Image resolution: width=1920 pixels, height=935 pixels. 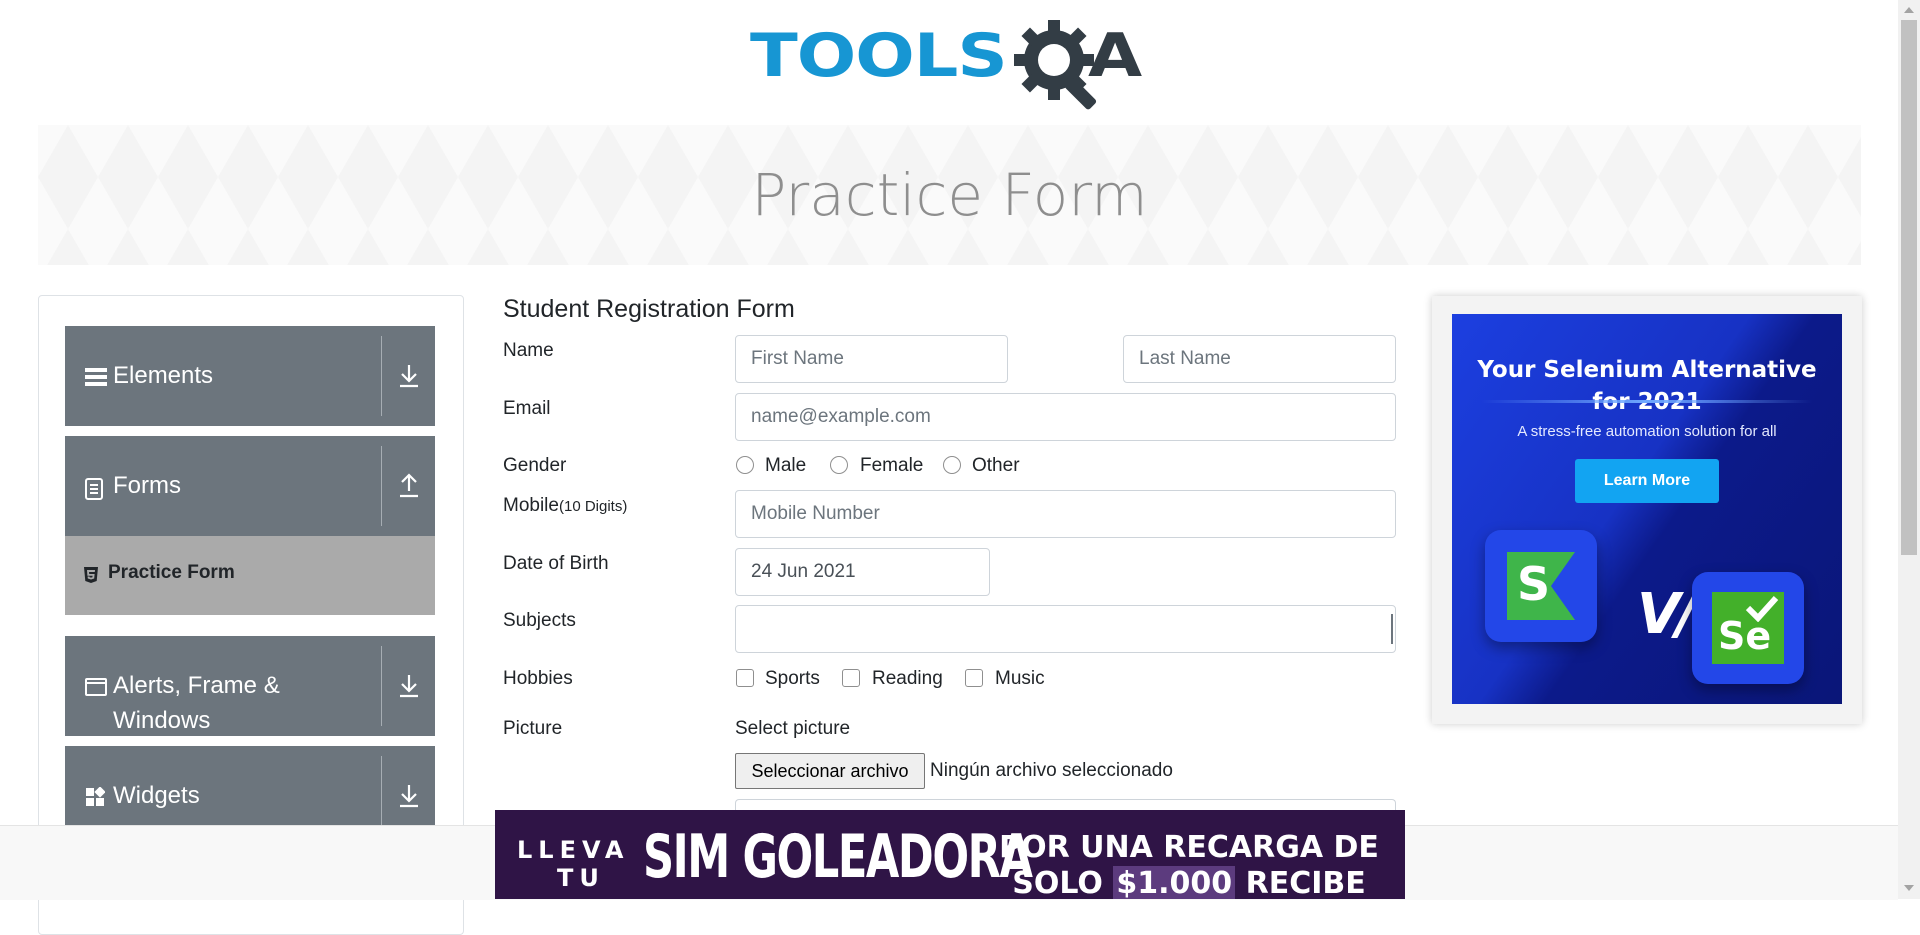 What do you see at coordinates (851, 678) in the screenshot?
I see `hobby-reading-checkbox` at bounding box center [851, 678].